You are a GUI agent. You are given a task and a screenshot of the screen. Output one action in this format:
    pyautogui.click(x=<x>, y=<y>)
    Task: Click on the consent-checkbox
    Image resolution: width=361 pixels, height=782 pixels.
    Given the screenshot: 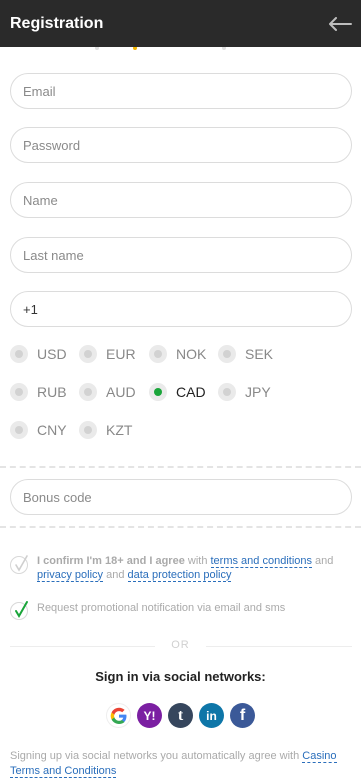 What is the action you would take?
    pyautogui.click(x=19, y=564)
    